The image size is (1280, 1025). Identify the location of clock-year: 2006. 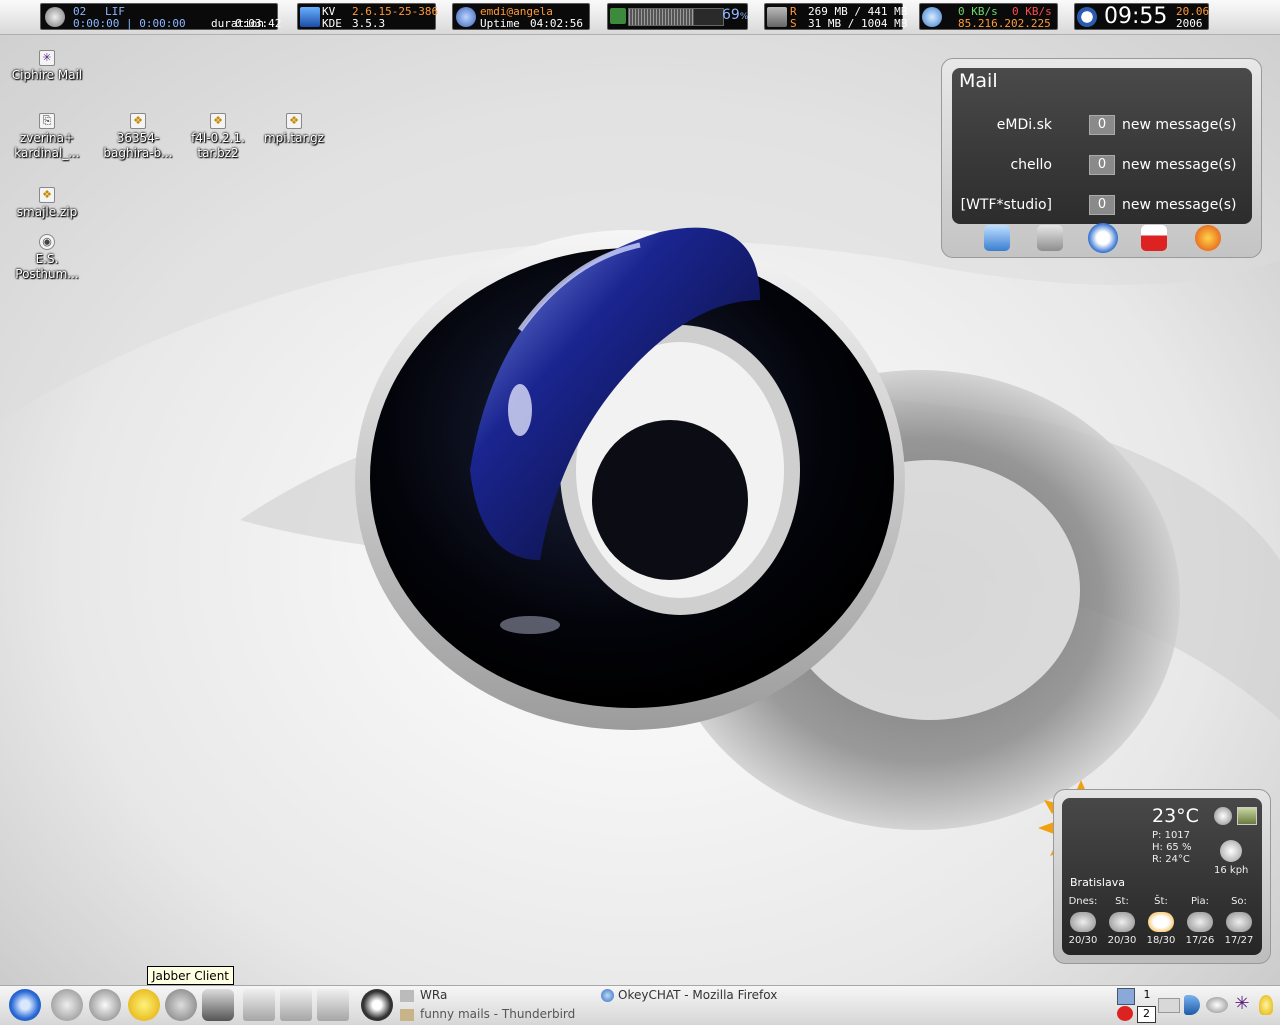
(1189, 23).